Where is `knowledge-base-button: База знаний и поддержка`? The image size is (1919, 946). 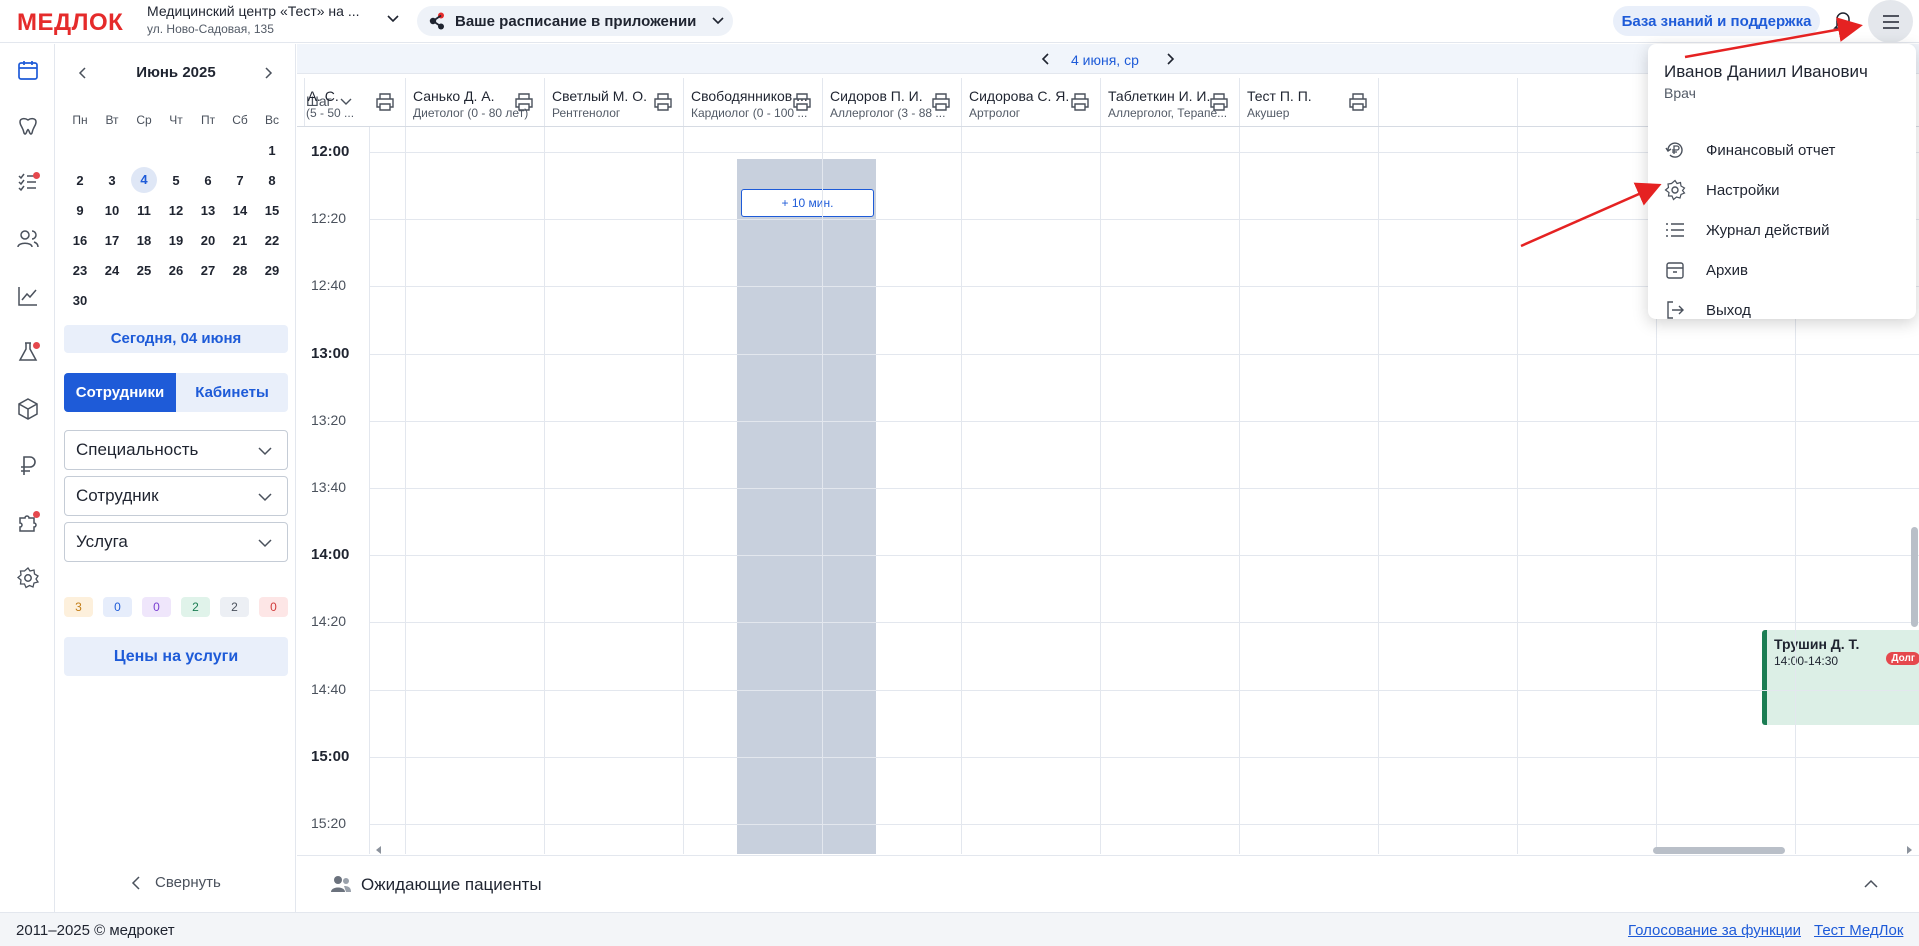 knowledge-base-button: База знаний и поддержка is located at coordinates (1716, 21).